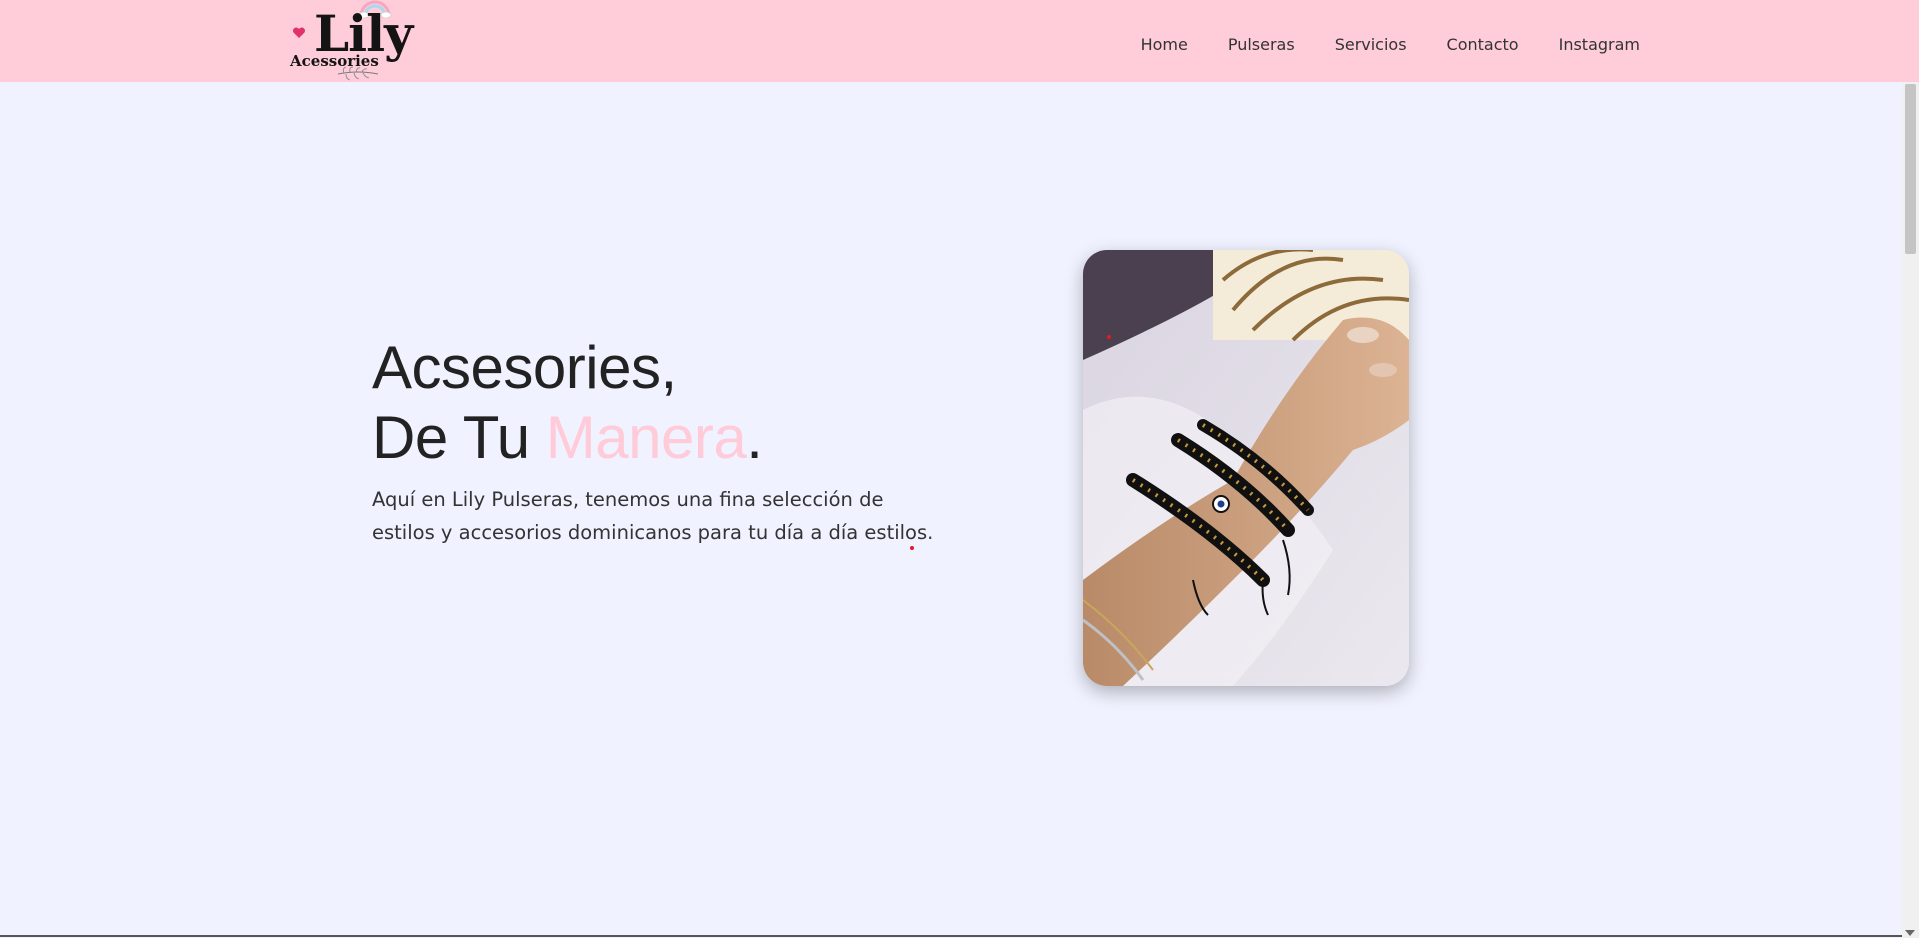  Describe the element at coordinates (646, 437) in the screenshot. I see `hero-title-accent: Manera` at that location.